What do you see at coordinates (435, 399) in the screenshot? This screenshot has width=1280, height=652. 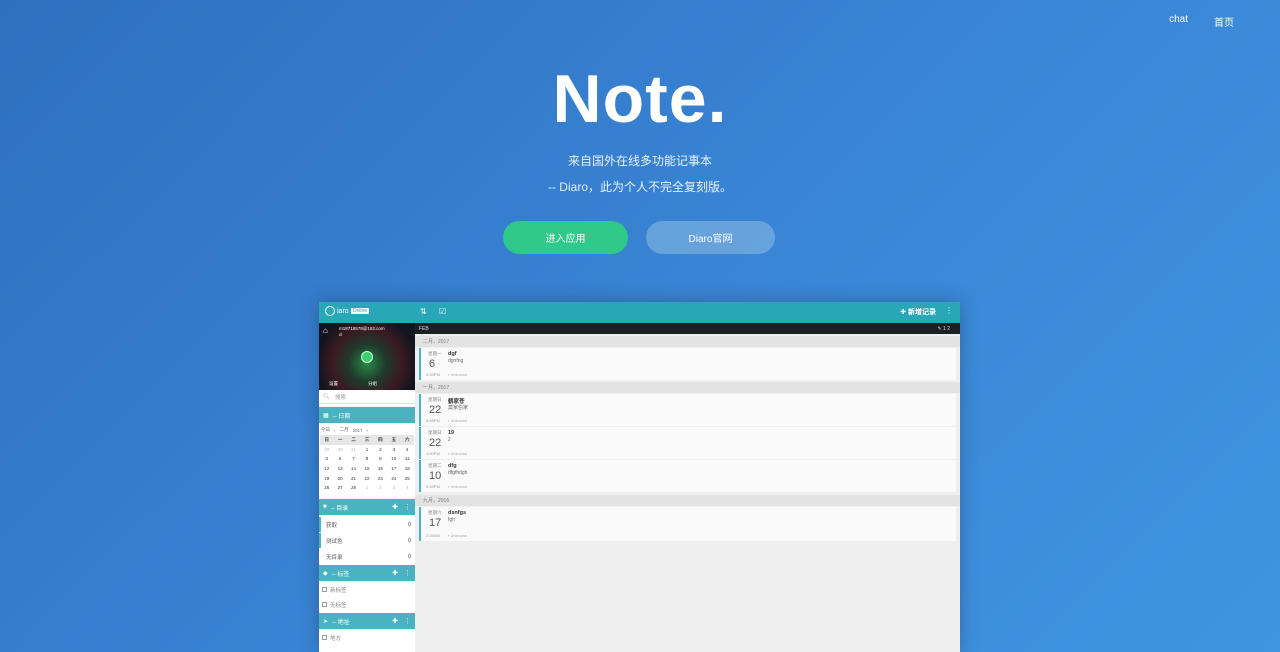 I see `entry-weekday: 星期日` at bounding box center [435, 399].